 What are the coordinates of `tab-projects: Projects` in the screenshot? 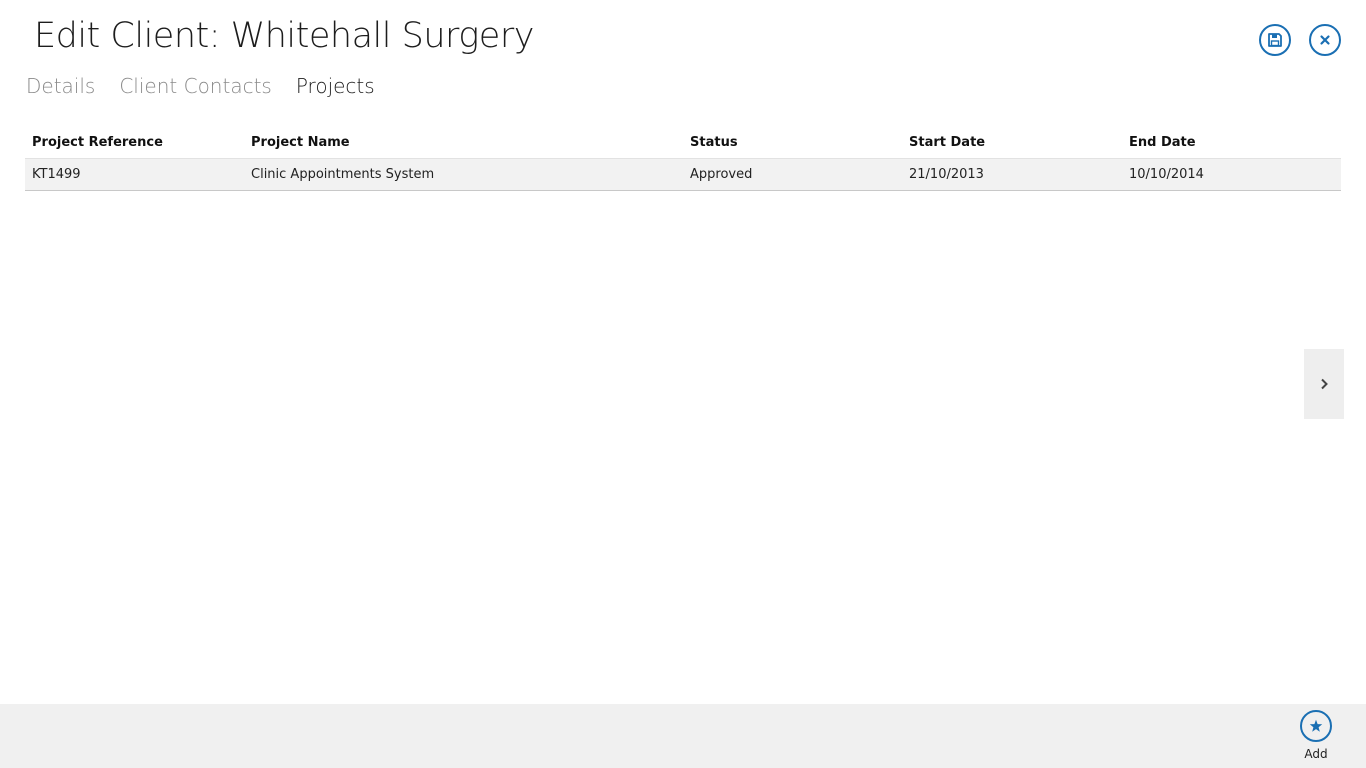 It's located at (335, 86).